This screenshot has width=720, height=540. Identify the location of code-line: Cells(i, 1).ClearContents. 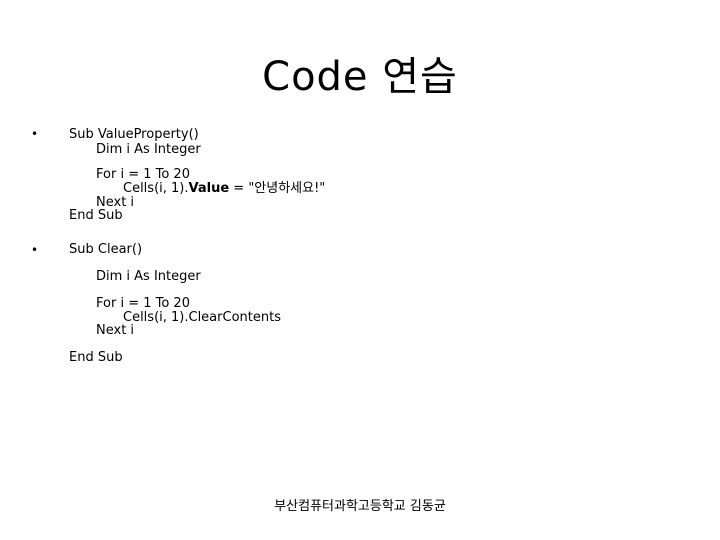
(202, 317).